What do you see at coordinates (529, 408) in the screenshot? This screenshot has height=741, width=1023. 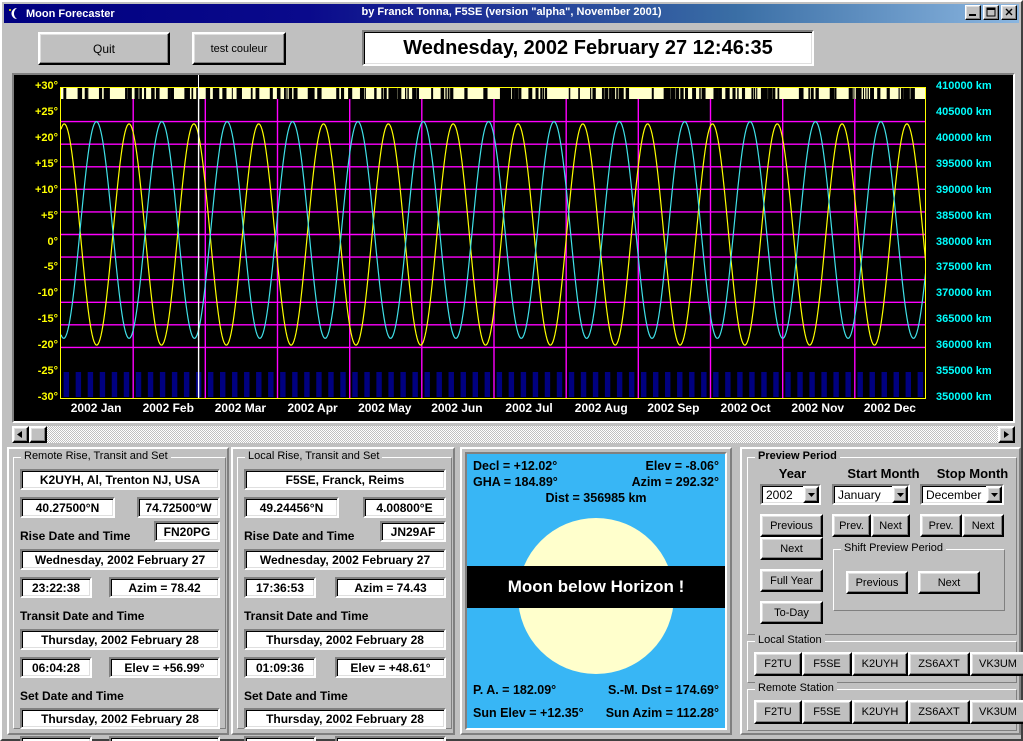 I see `chart-x-tick: 2002 Jul` at bounding box center [529, 408].